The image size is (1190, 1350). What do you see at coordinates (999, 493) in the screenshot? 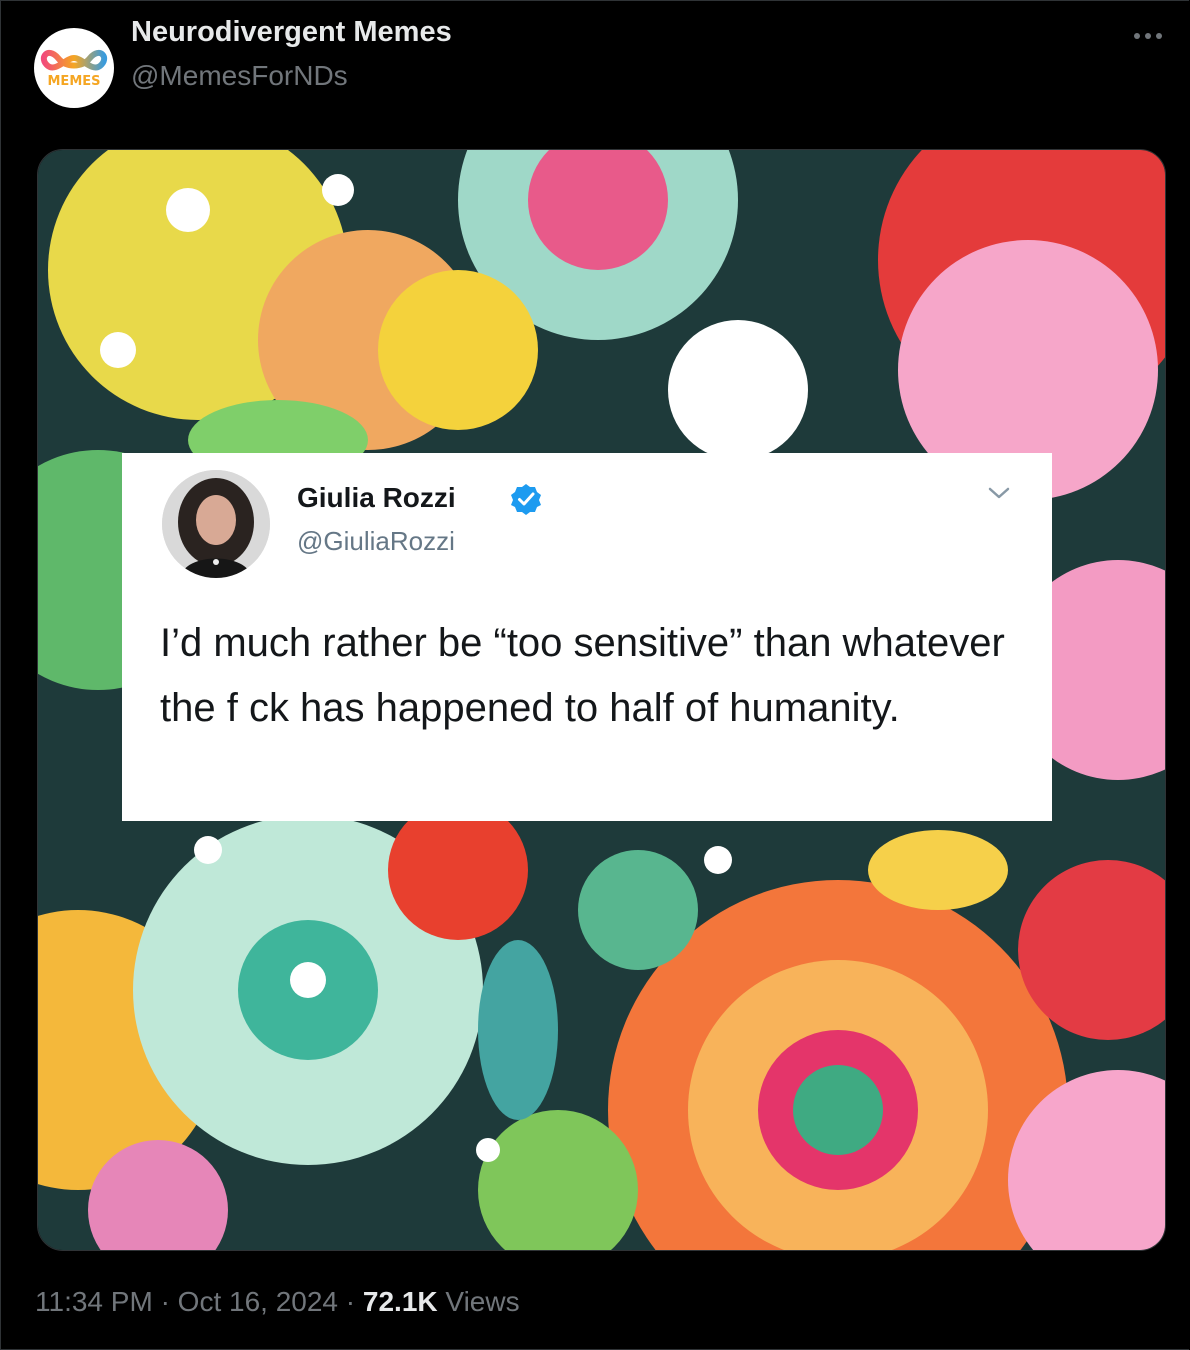
I see `chevron-down-icon` at bounding box center [999, 493].